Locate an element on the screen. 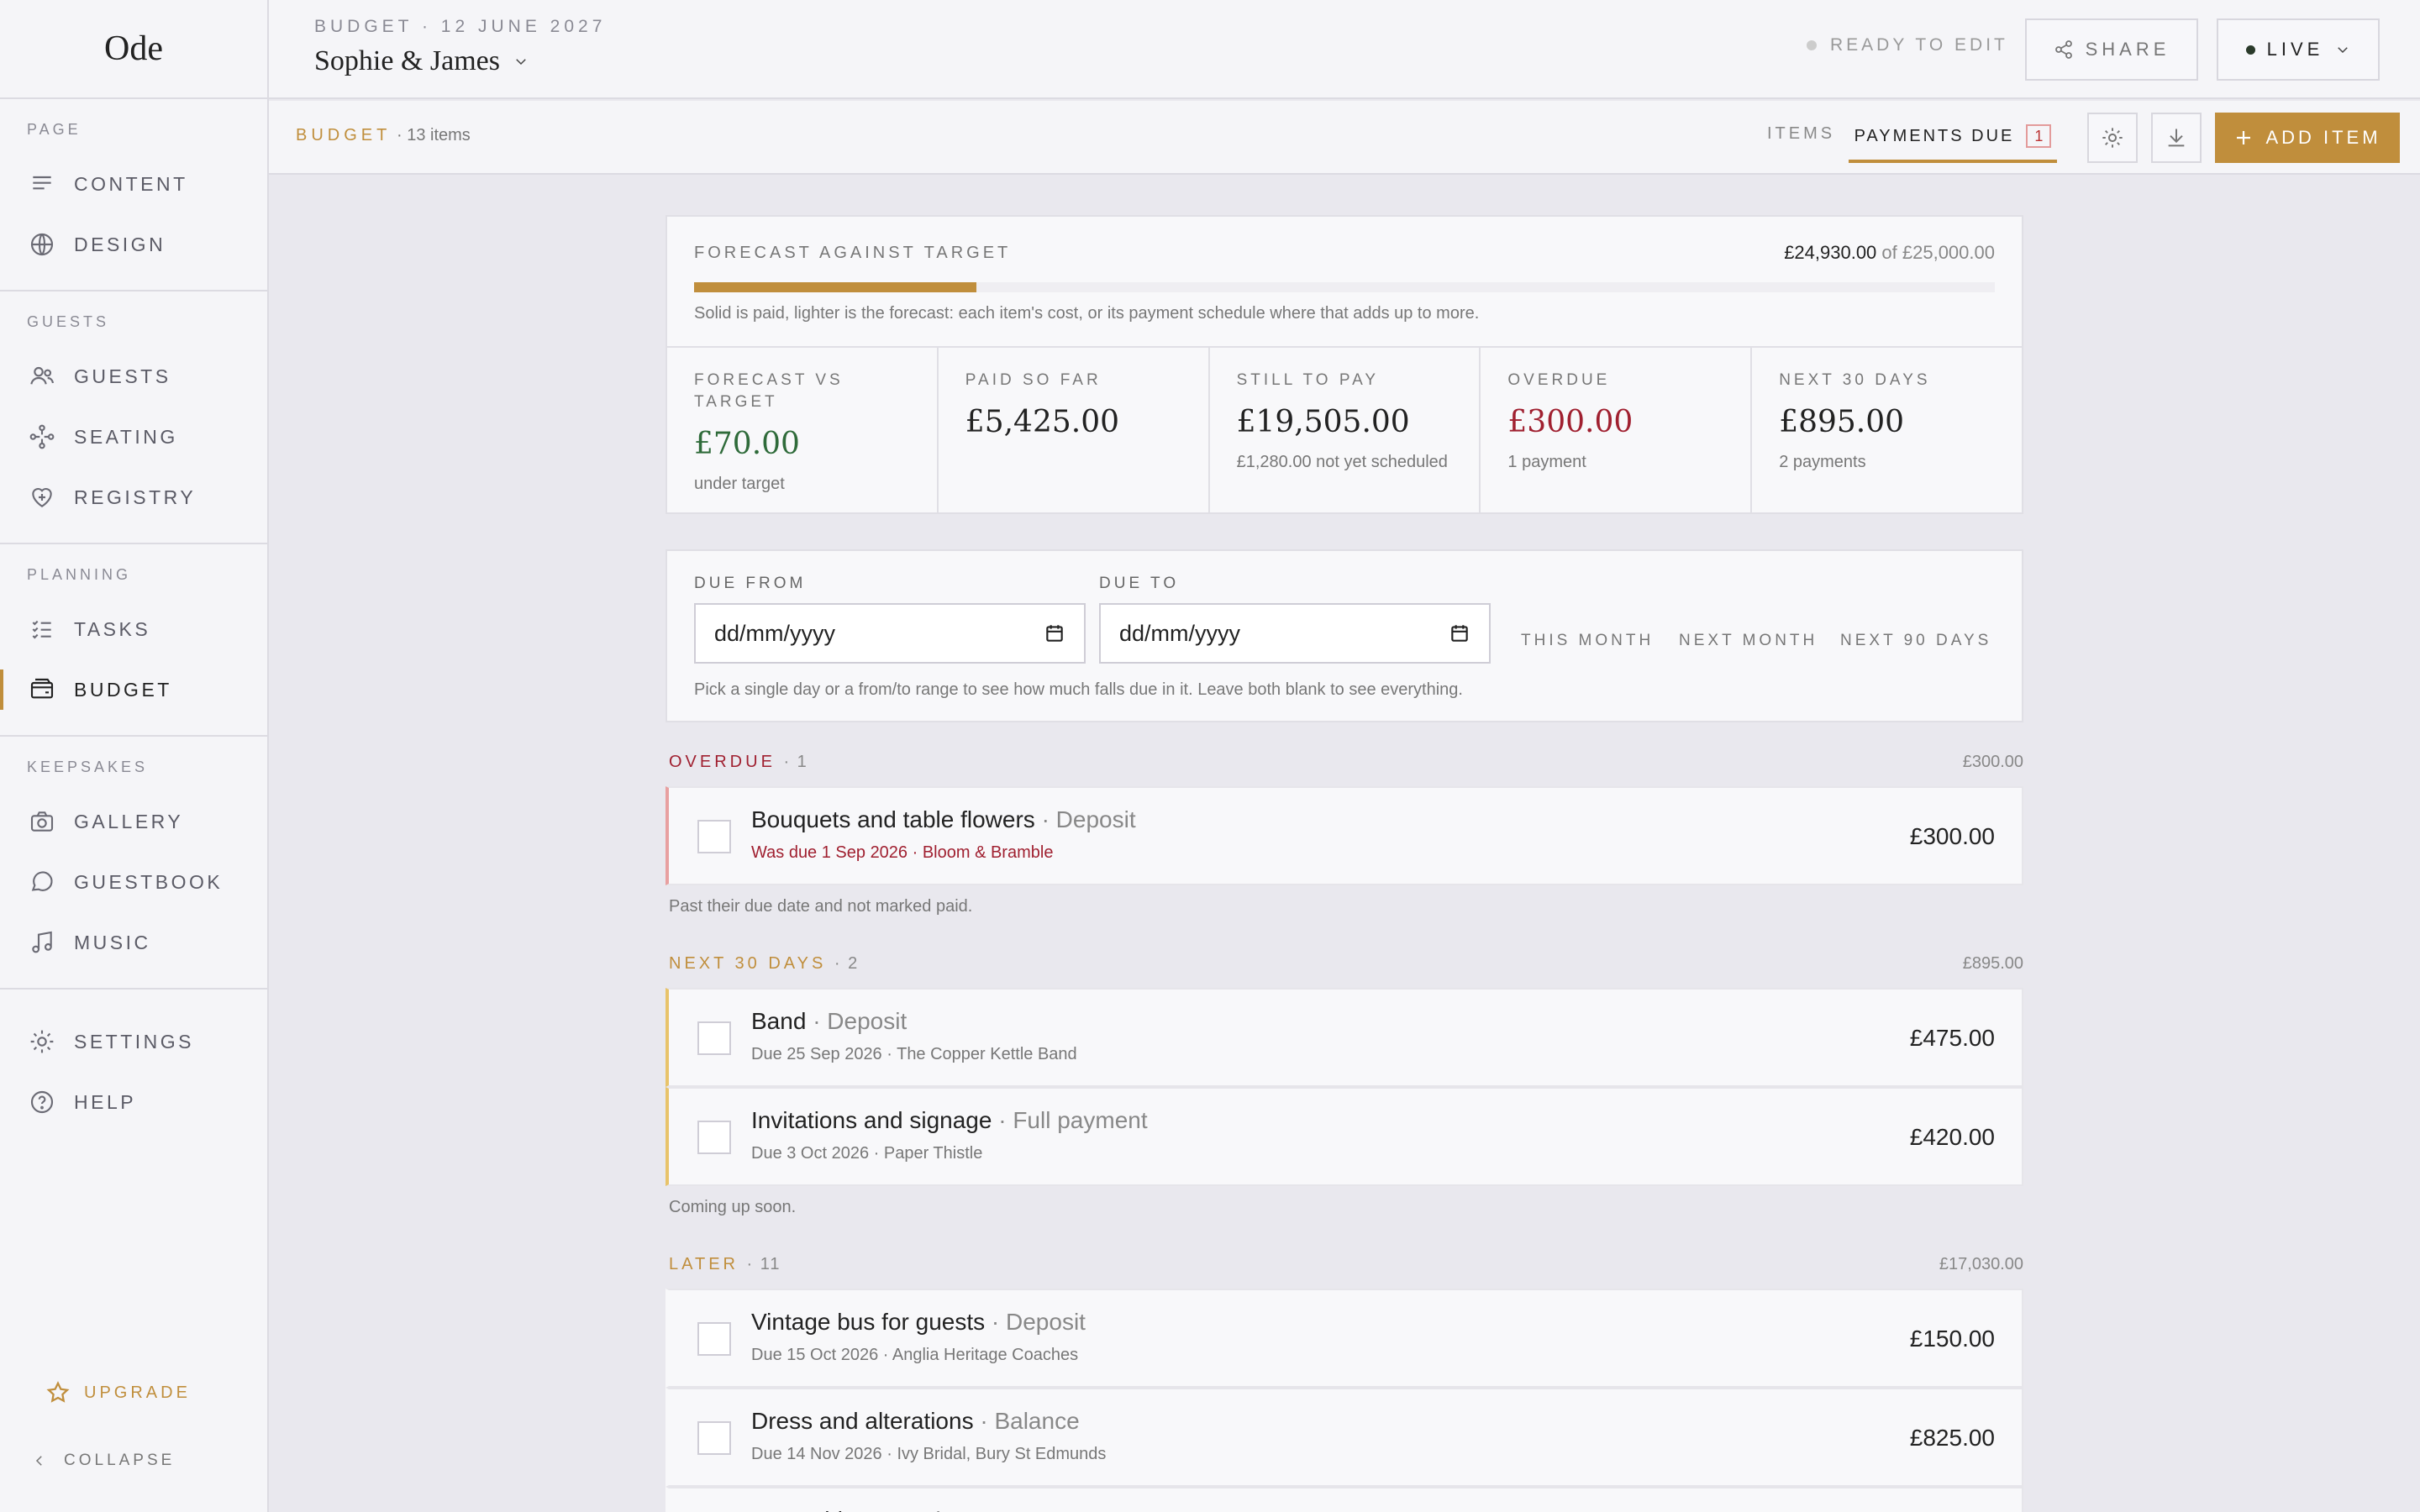  sidebar-item-label: Music is located at coordinates (113, 942).